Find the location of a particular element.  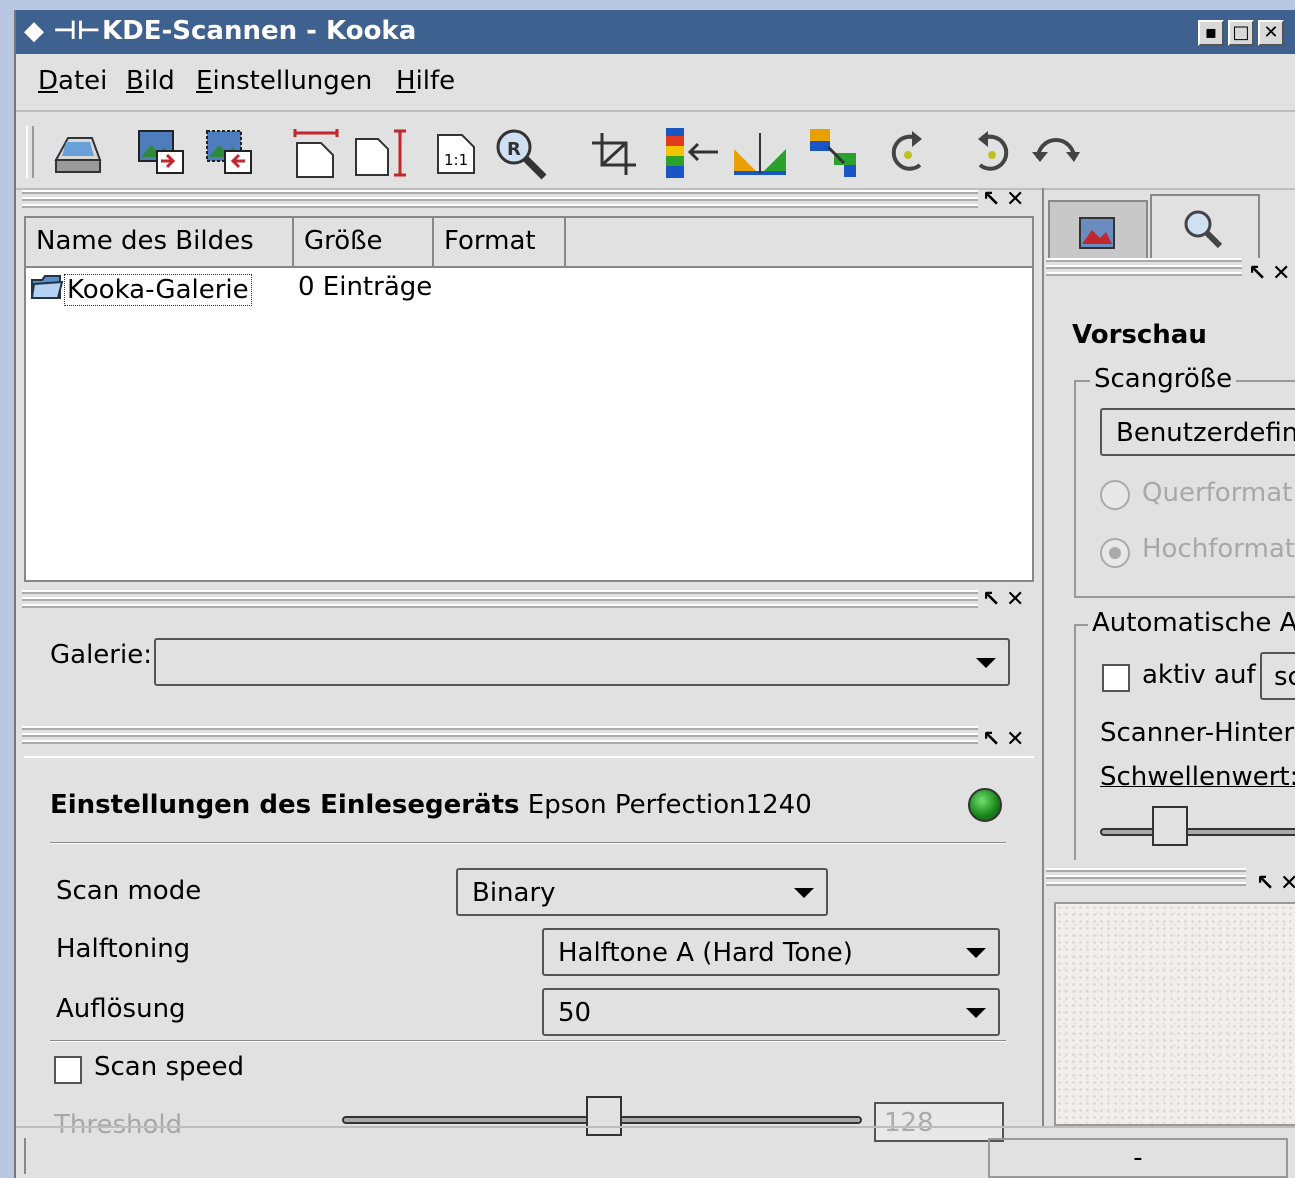

menu-hilfe-label: ilfe is located at coordinates (435, 81).